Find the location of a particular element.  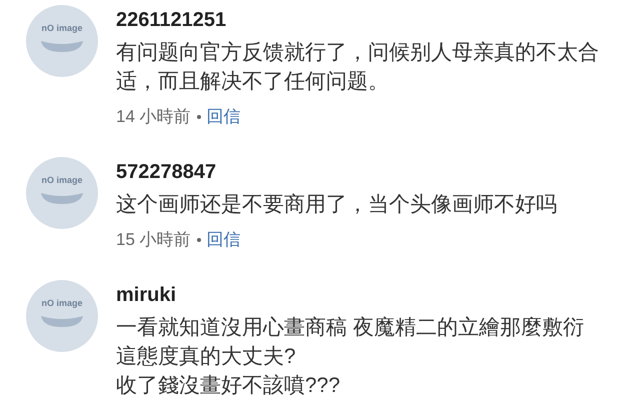

comment-text: 一看就知道沒用心畫商稿 夜魔精二的立繪那麼敷衍 is located at coordinates (350, 328).